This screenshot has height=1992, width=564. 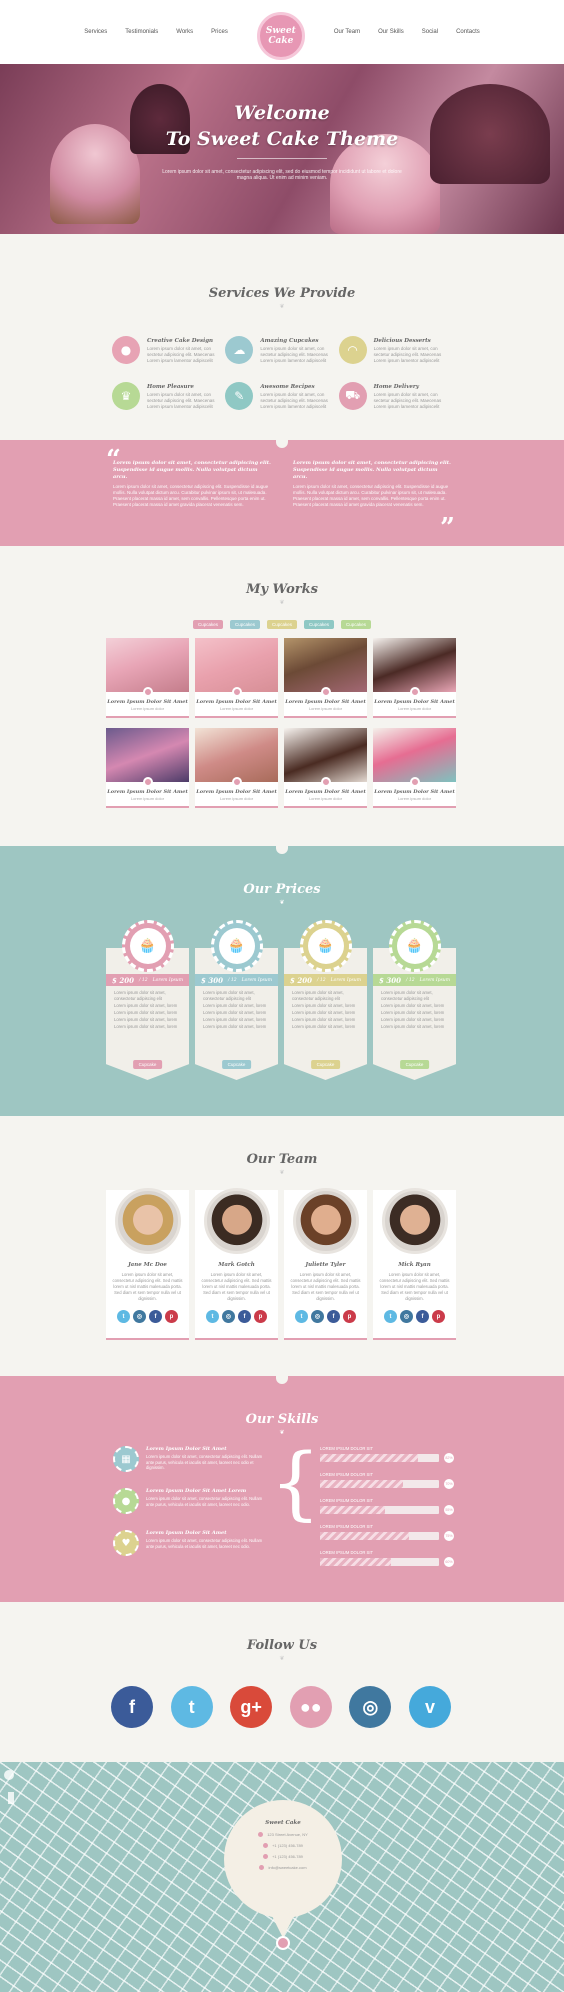 What do you see at coordinates (239, 396) in the screenshot?
I see `recipe-icon: ✎` at bounding box center [239, 396].